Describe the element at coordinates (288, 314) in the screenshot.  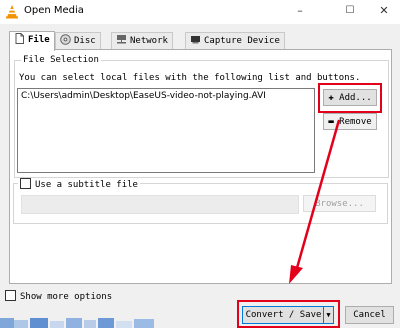
I see `convert-save-highlight` at that location.